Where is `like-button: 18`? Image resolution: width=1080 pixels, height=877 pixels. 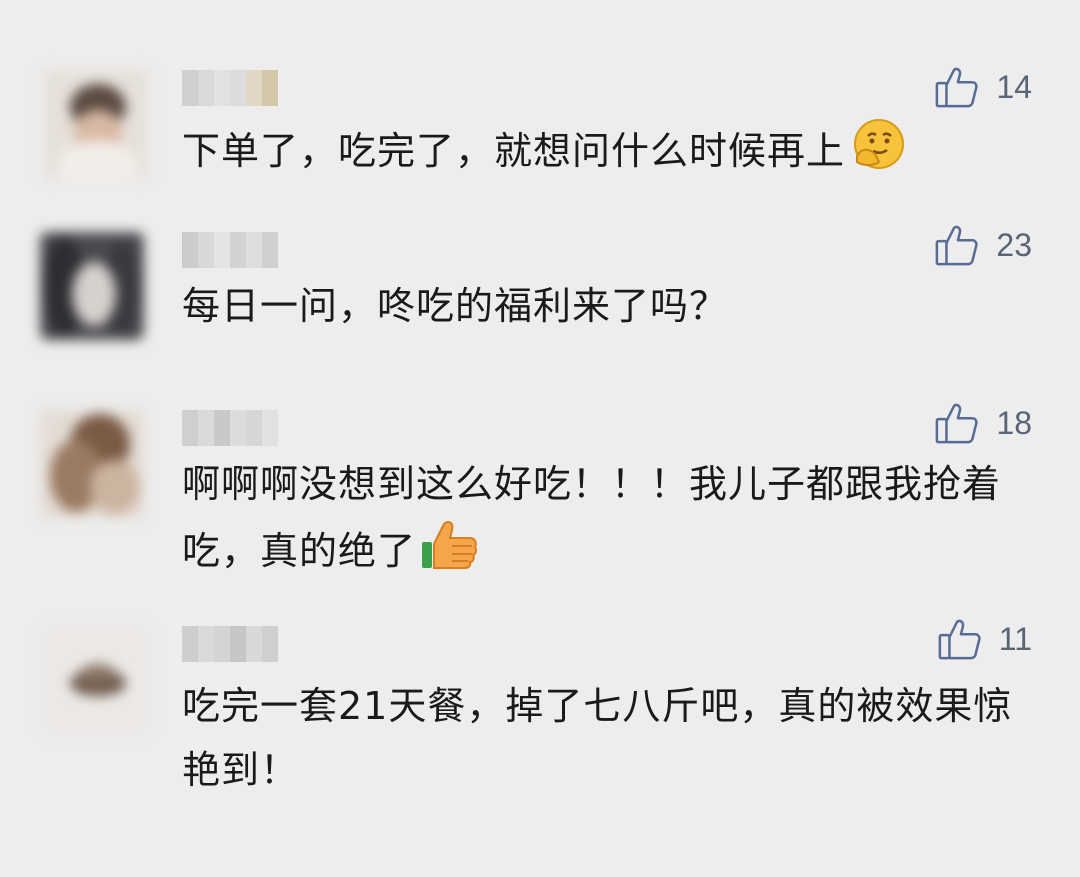 like-button: 18 is located at coordinates (983, 423).